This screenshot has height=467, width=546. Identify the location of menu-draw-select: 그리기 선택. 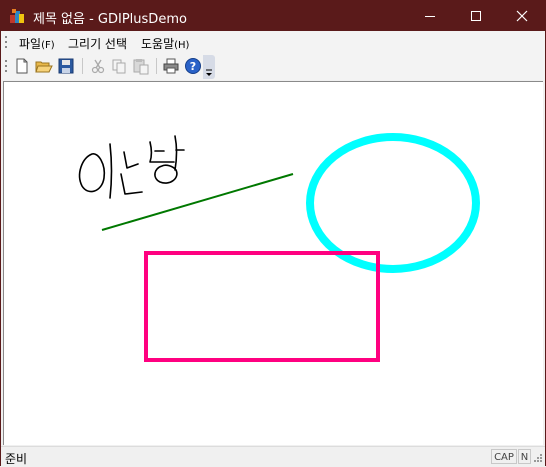
(97, 43).